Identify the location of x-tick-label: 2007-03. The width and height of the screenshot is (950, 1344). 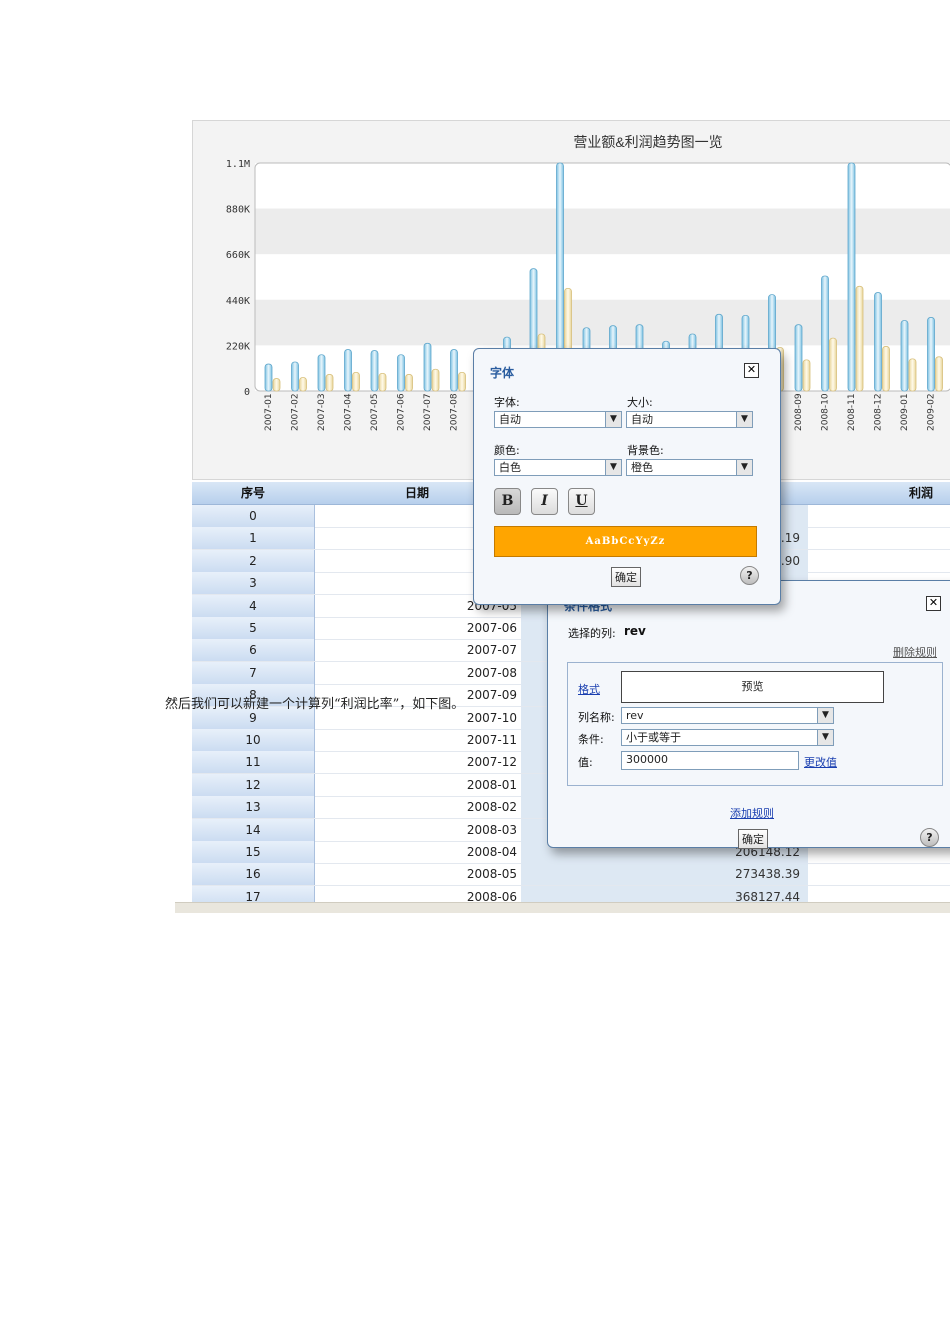
(322, 412).